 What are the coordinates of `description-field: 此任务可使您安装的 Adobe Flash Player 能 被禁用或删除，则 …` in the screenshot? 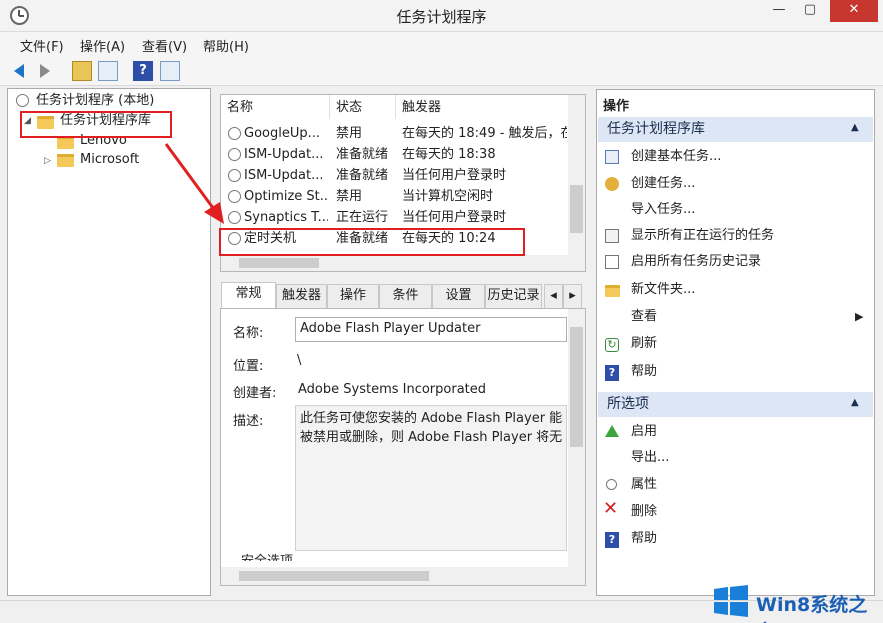 It's located at (431, 478).